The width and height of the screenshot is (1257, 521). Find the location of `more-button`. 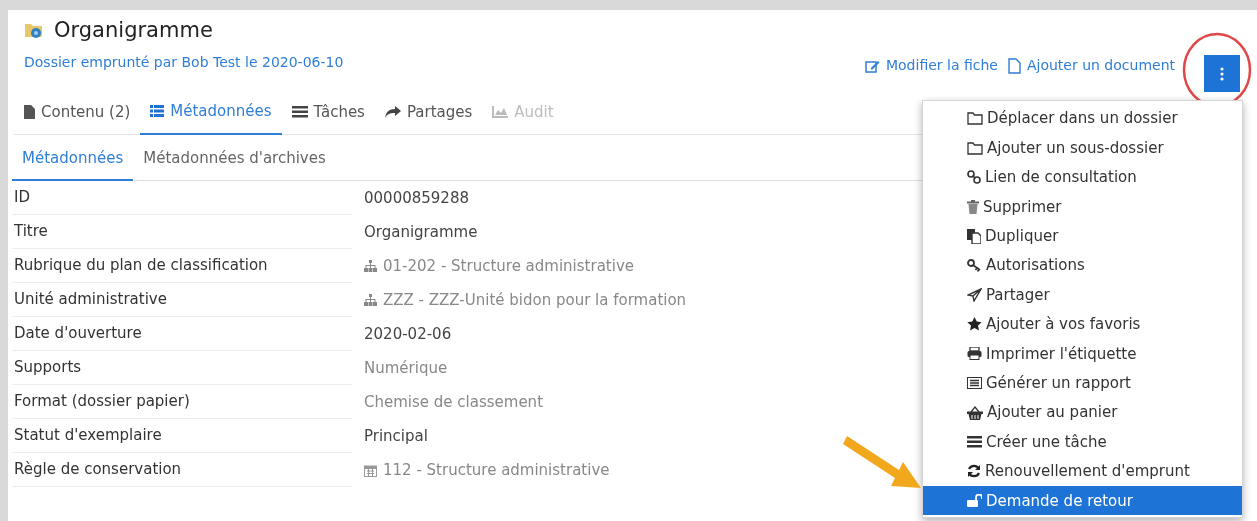

more-button is located at coordinates (1222, 73).